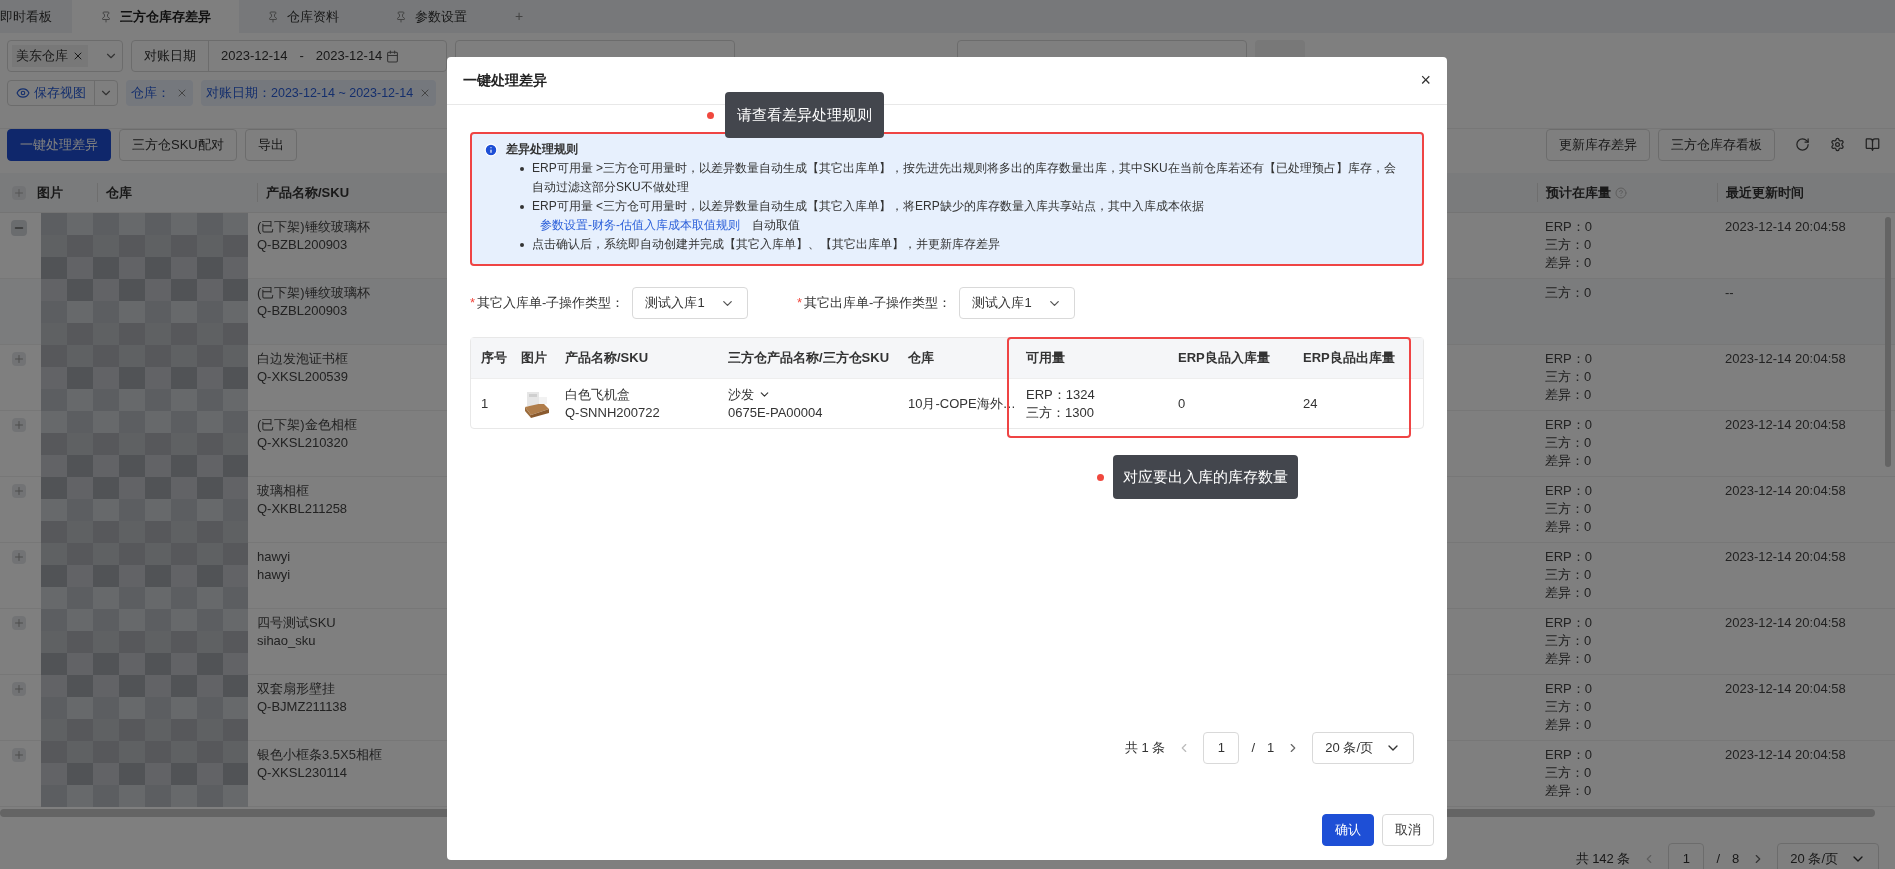 This screenshot has height=869, width=1895. Describe the element at coordinates (302, 707) in the screenshot. I see `product-sku: Q-BJMZ211138` at that location.